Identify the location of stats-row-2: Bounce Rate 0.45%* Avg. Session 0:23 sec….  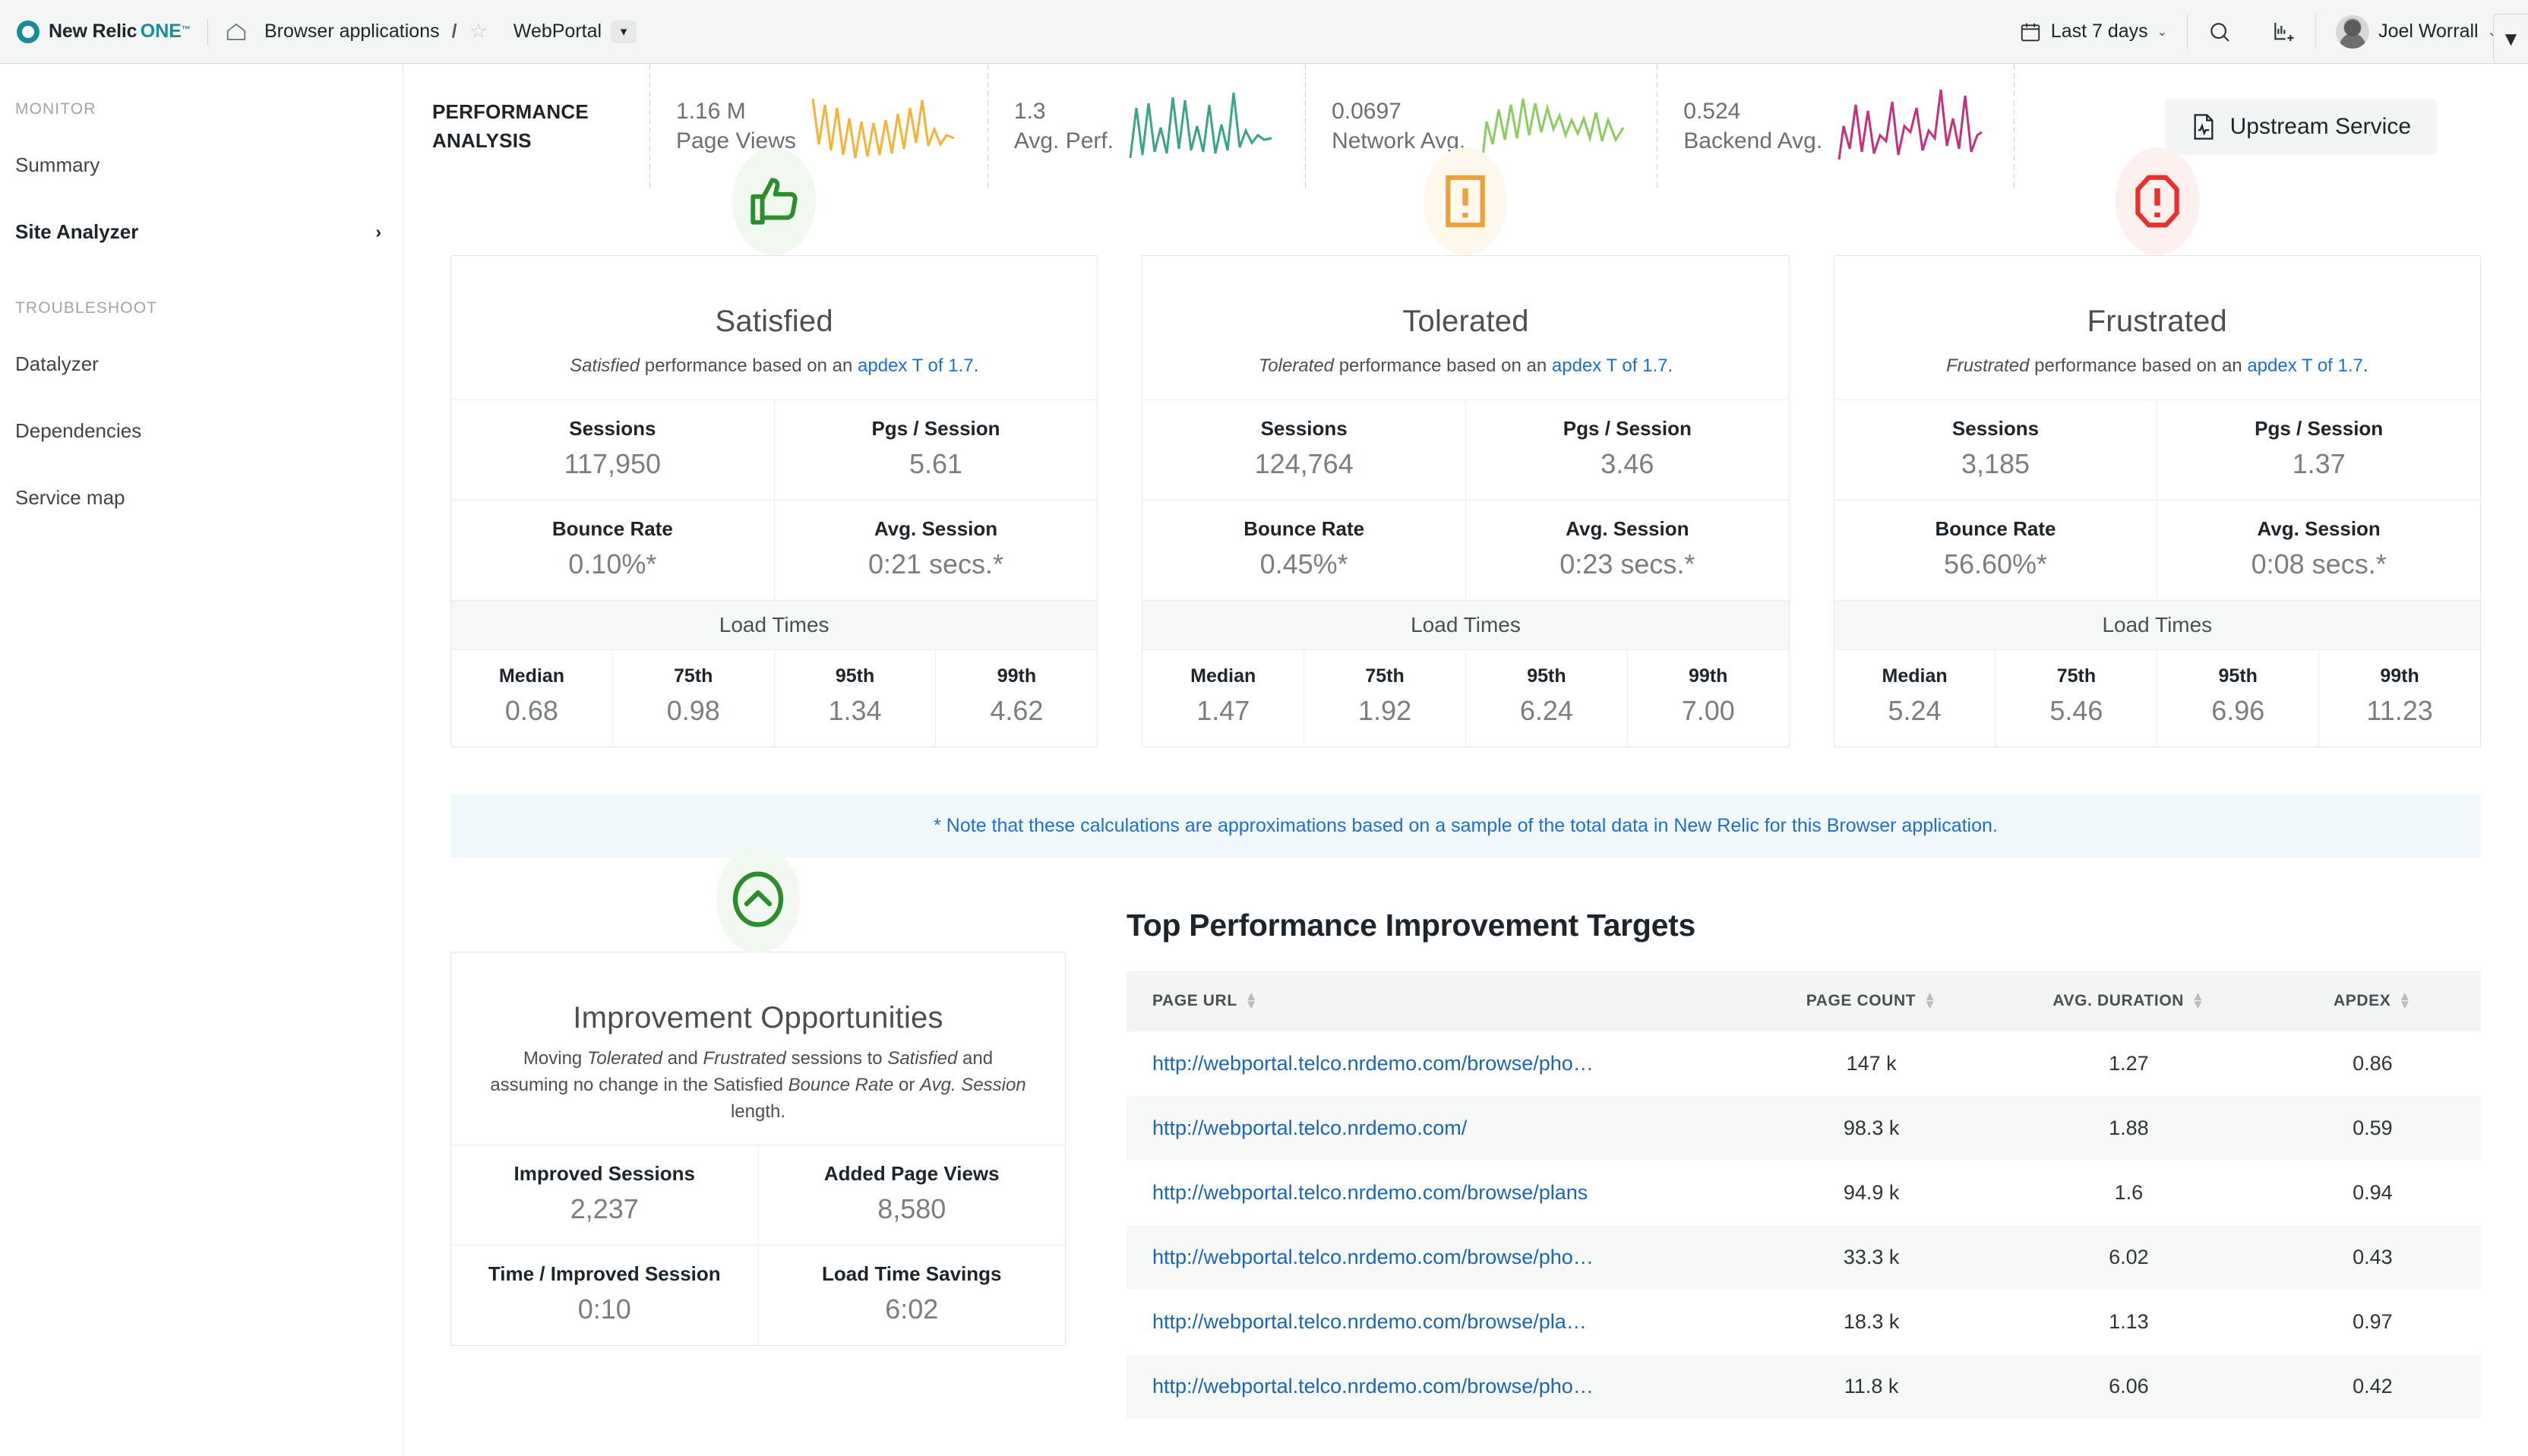
(1465, 550).